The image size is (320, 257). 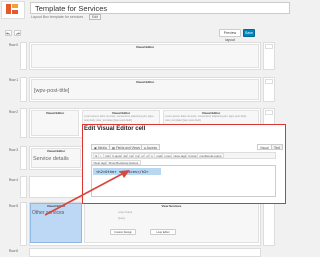 What do you see at coordinates (14, 45) in the screenshot?
I see `row-label: Row 0` at bounding box center [14, 45].